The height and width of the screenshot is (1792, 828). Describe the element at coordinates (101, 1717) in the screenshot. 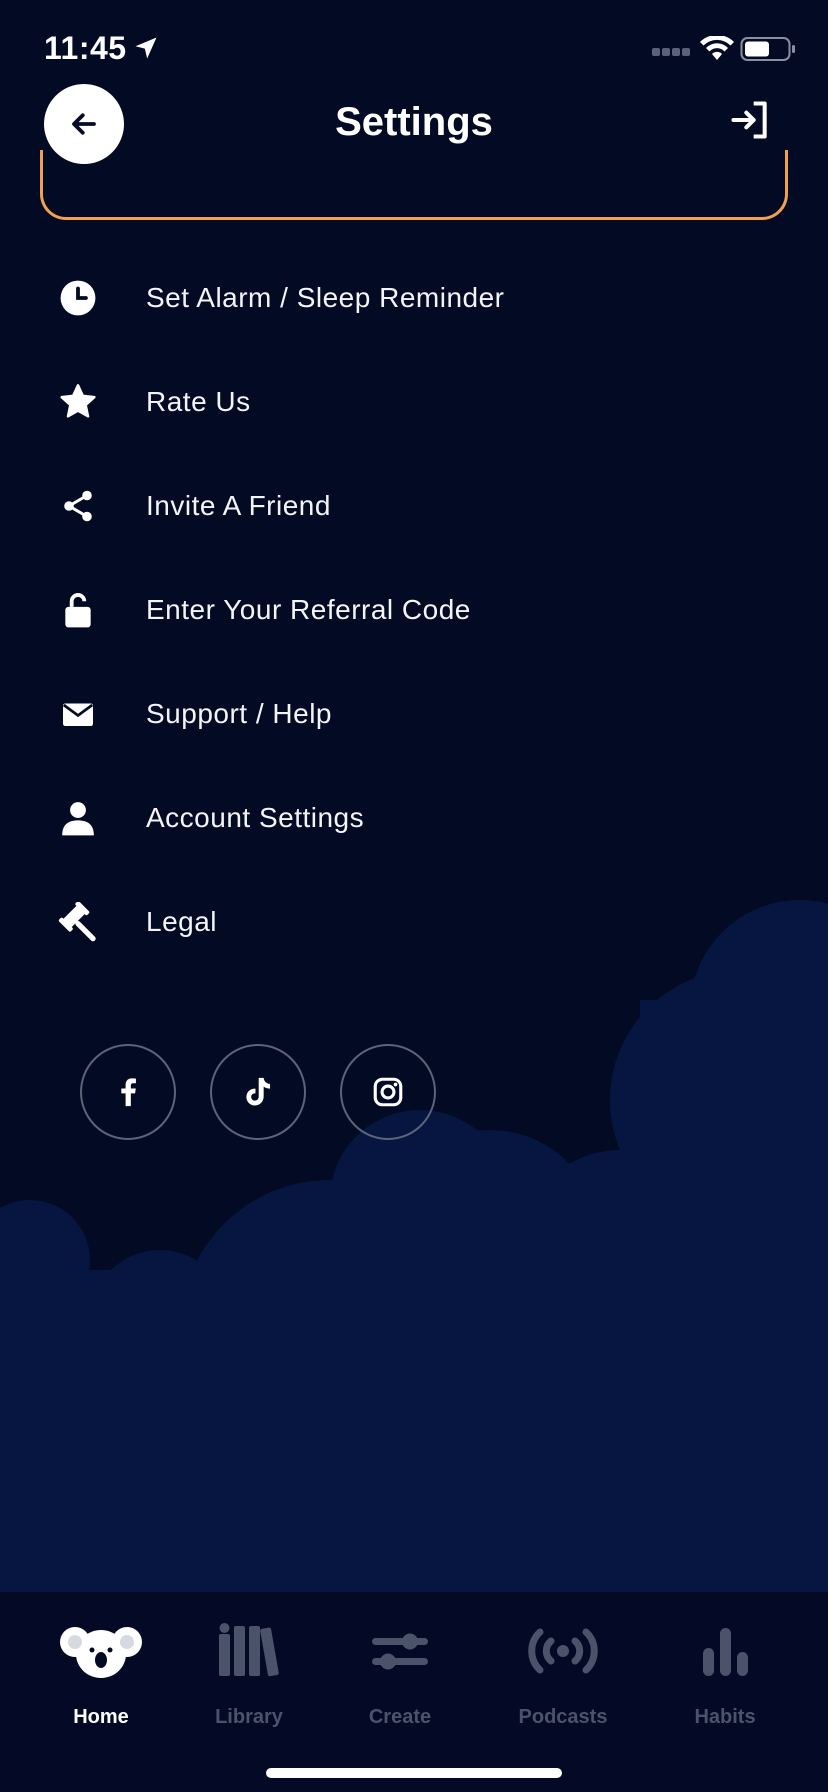

I see `tab-label: Home` at that location.